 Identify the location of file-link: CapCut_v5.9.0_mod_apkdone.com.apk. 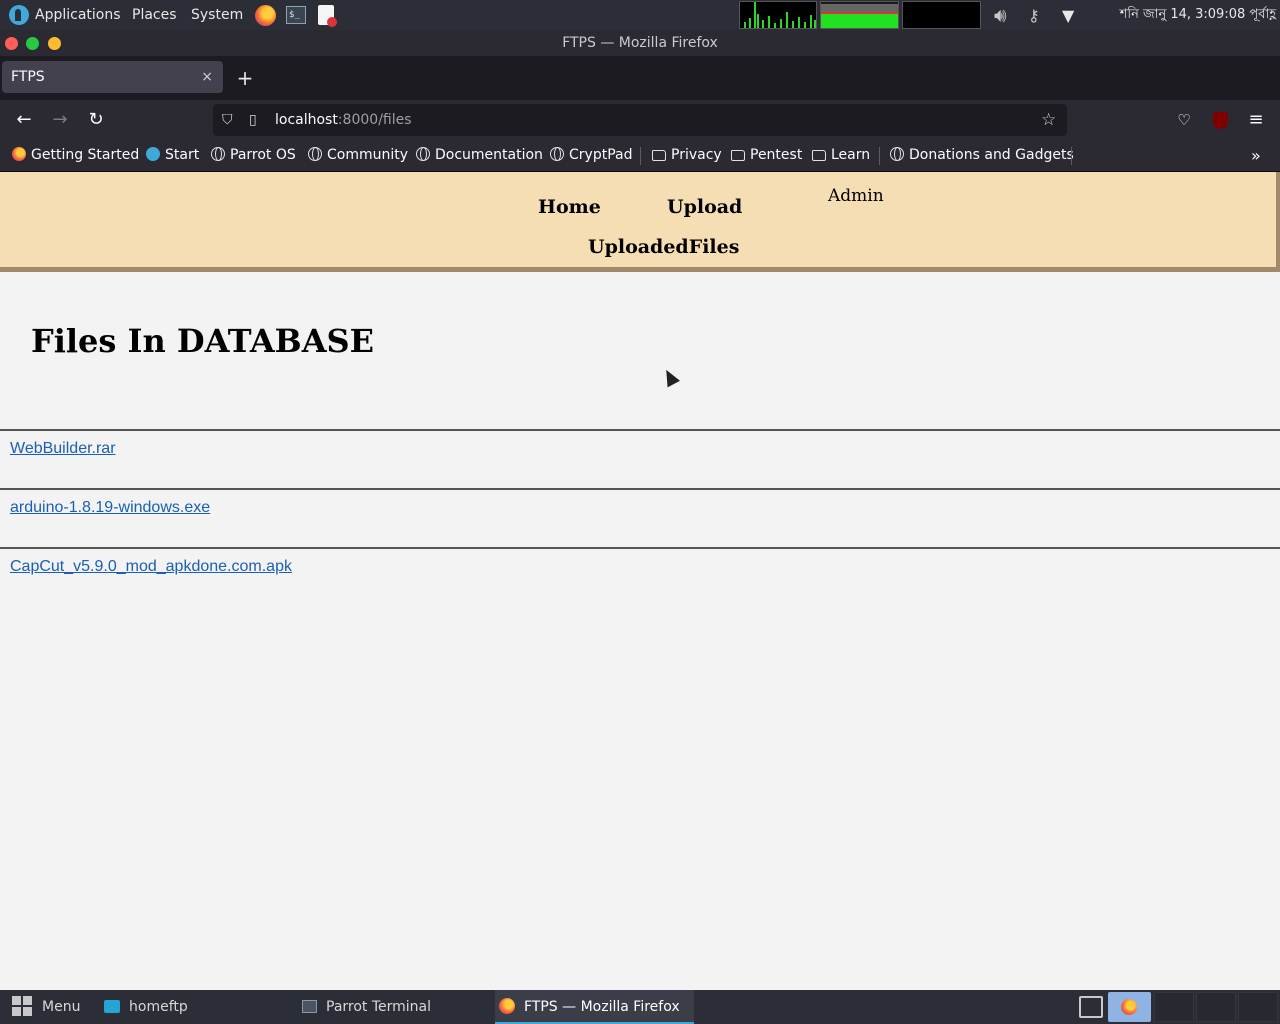
(151, 567).